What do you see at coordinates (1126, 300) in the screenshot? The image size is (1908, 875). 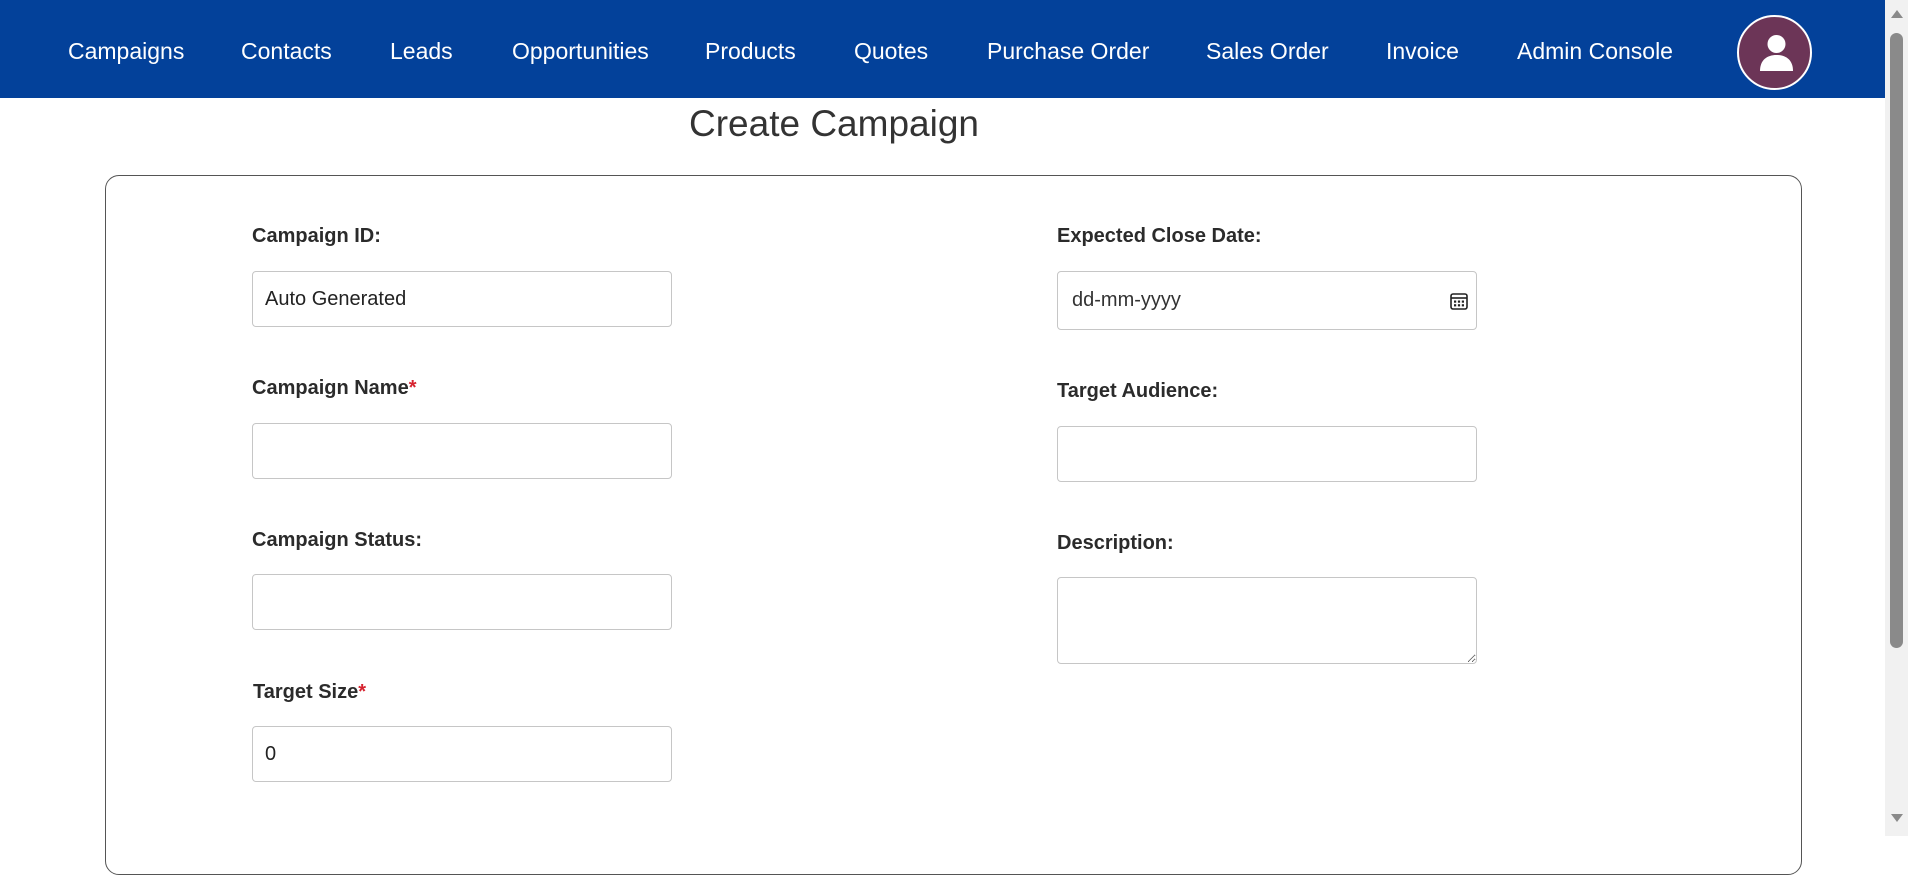 I see `date-placeholder: dd-mm-yyyy` at bounding box center [1126, 300].